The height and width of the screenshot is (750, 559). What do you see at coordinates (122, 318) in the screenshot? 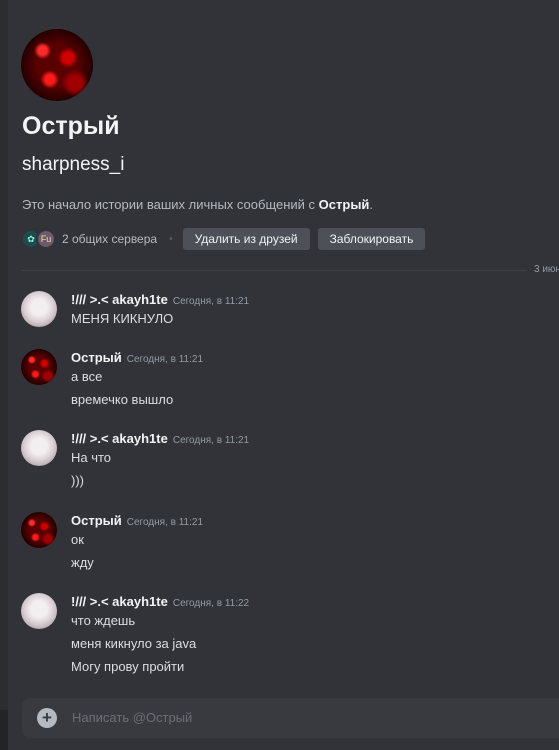
I see `message-text: МЕНЯ КИКНУЛО` at bounding box center [122, 318].